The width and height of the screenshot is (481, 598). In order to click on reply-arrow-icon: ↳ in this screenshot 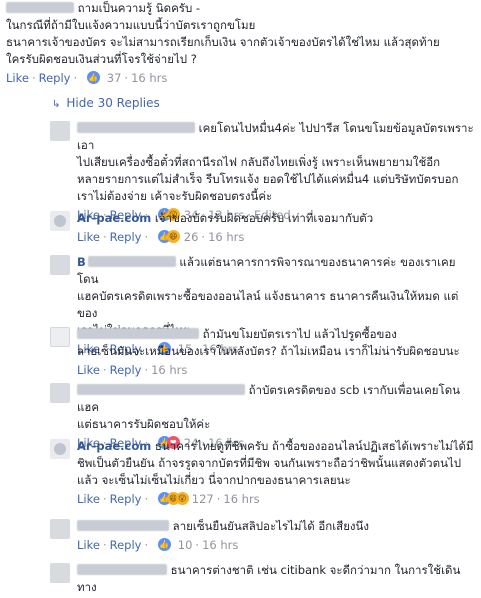, I will do `click(56, 104)`.